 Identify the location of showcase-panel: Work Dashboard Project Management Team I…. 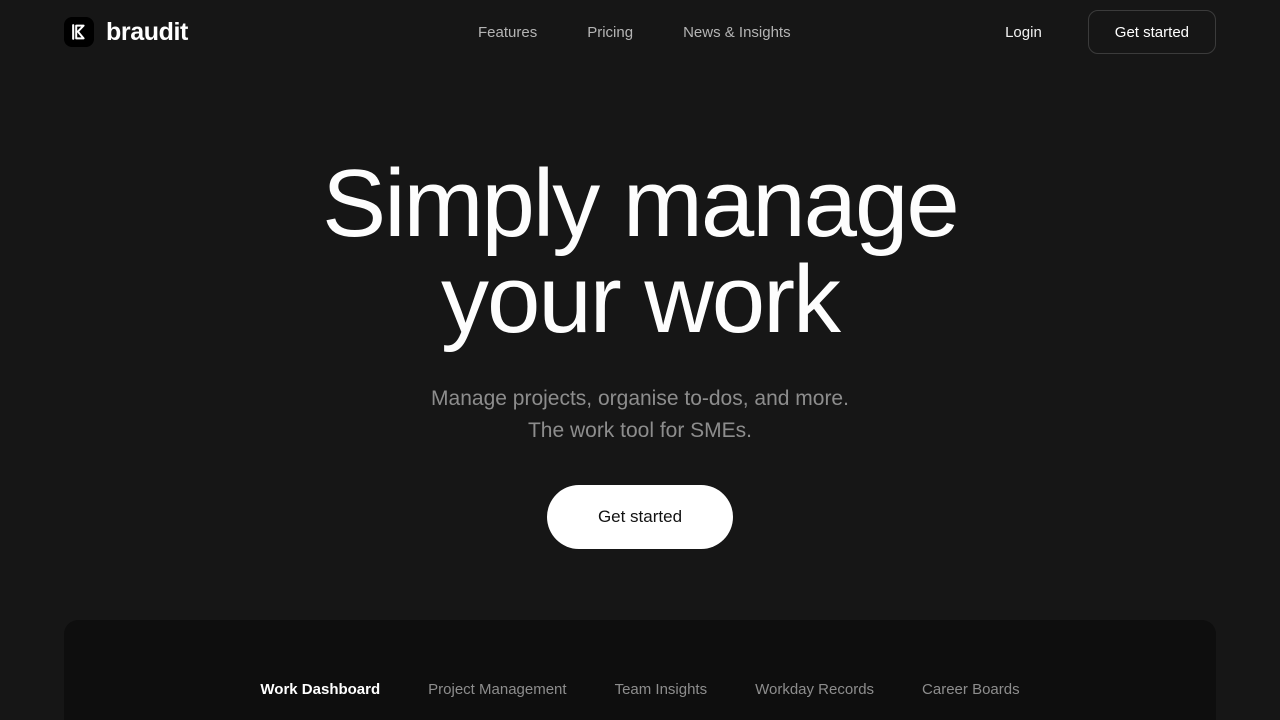
(640, 670).